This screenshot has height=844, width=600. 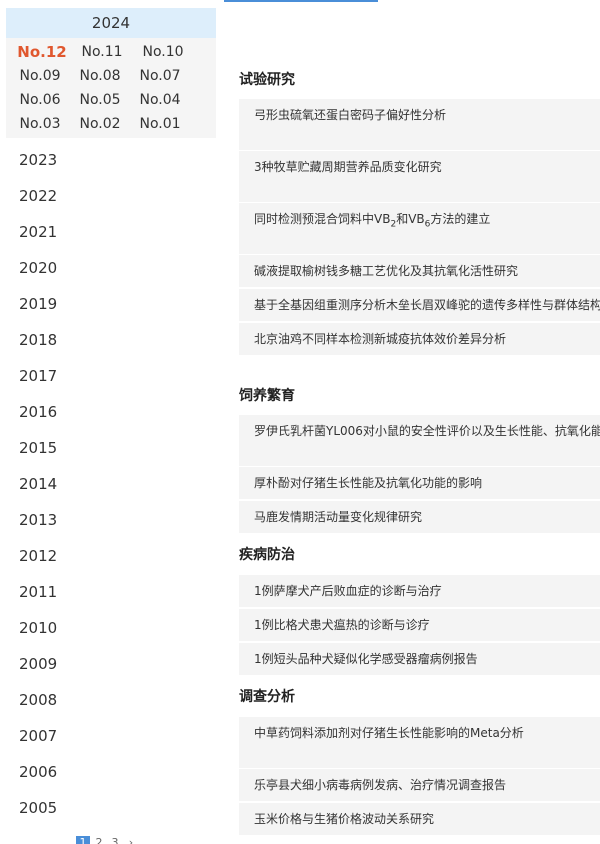 I want to click on issue-link: No.09, so click(x=40, y=76).